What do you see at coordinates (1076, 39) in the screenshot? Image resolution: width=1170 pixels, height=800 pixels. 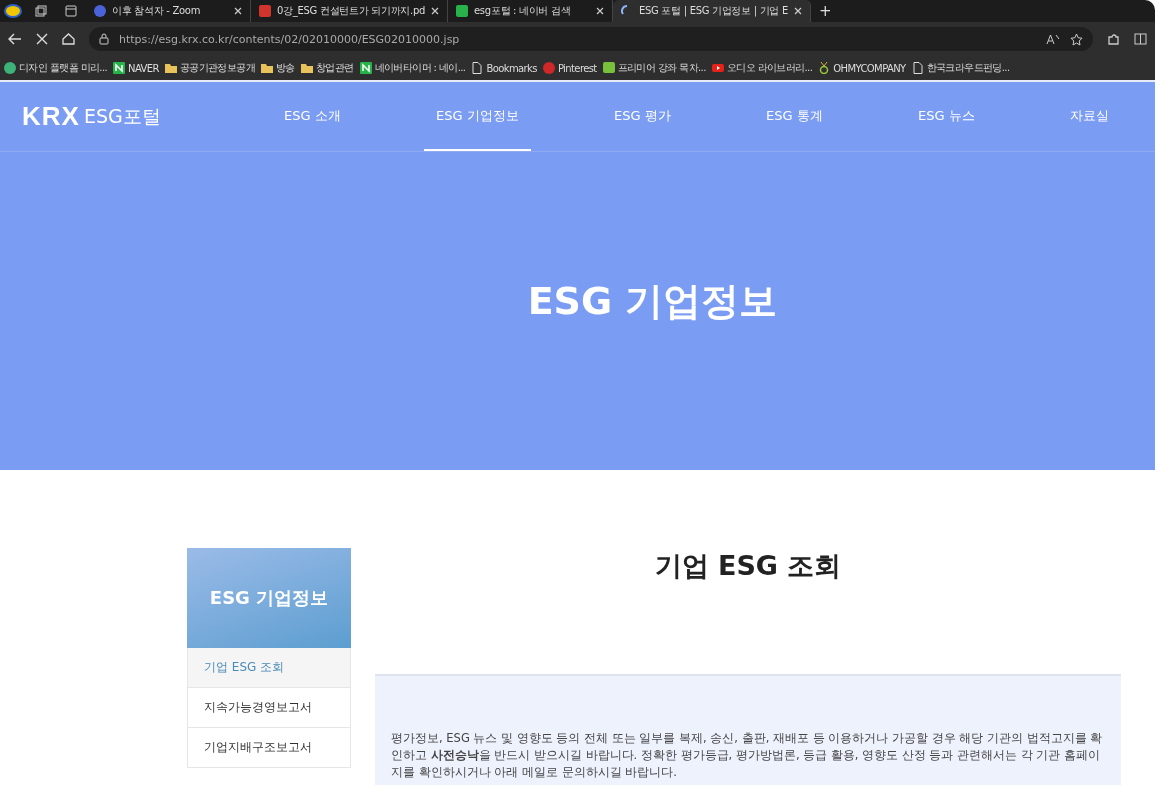 I see `star-icon` at bounding box center [1076, 39].